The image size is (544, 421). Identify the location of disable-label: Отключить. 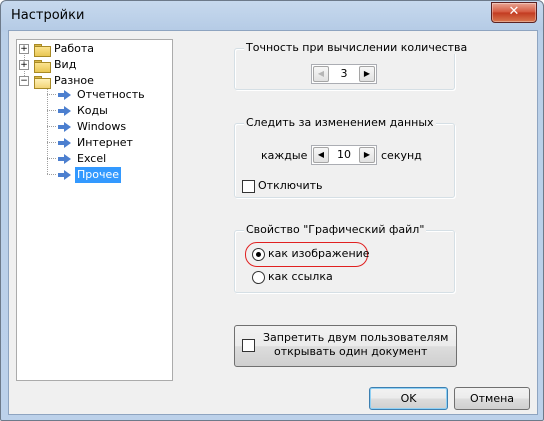
(290, 185).